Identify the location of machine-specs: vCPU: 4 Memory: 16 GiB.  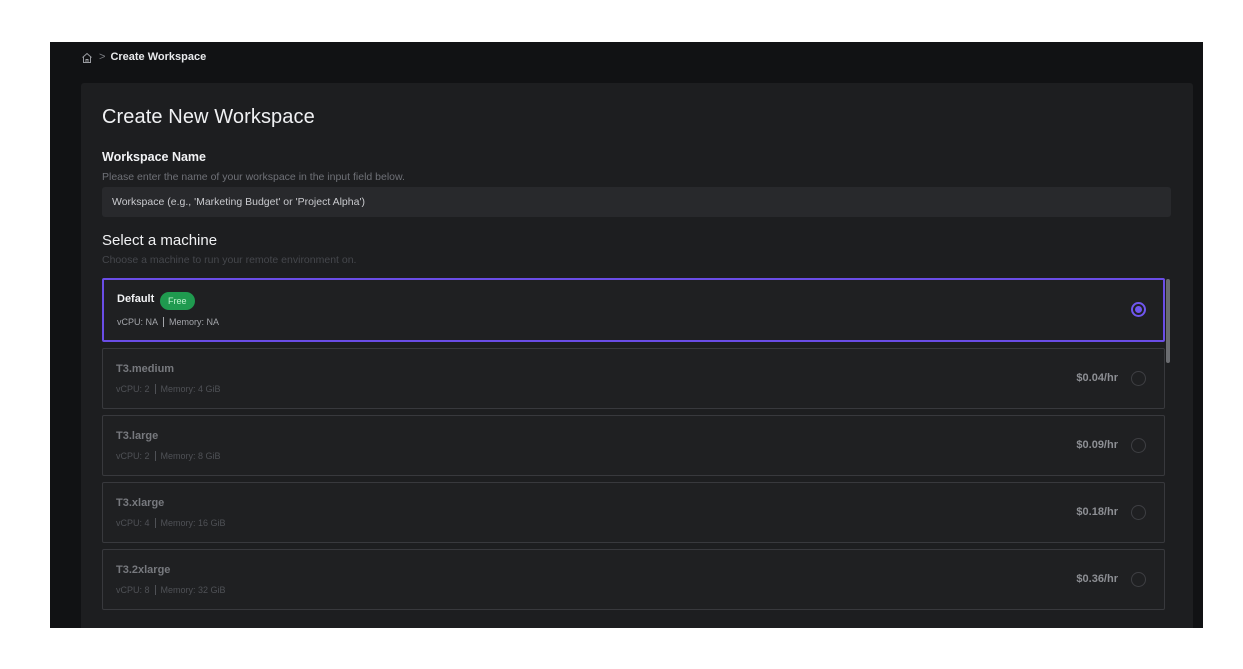
(171, 523).